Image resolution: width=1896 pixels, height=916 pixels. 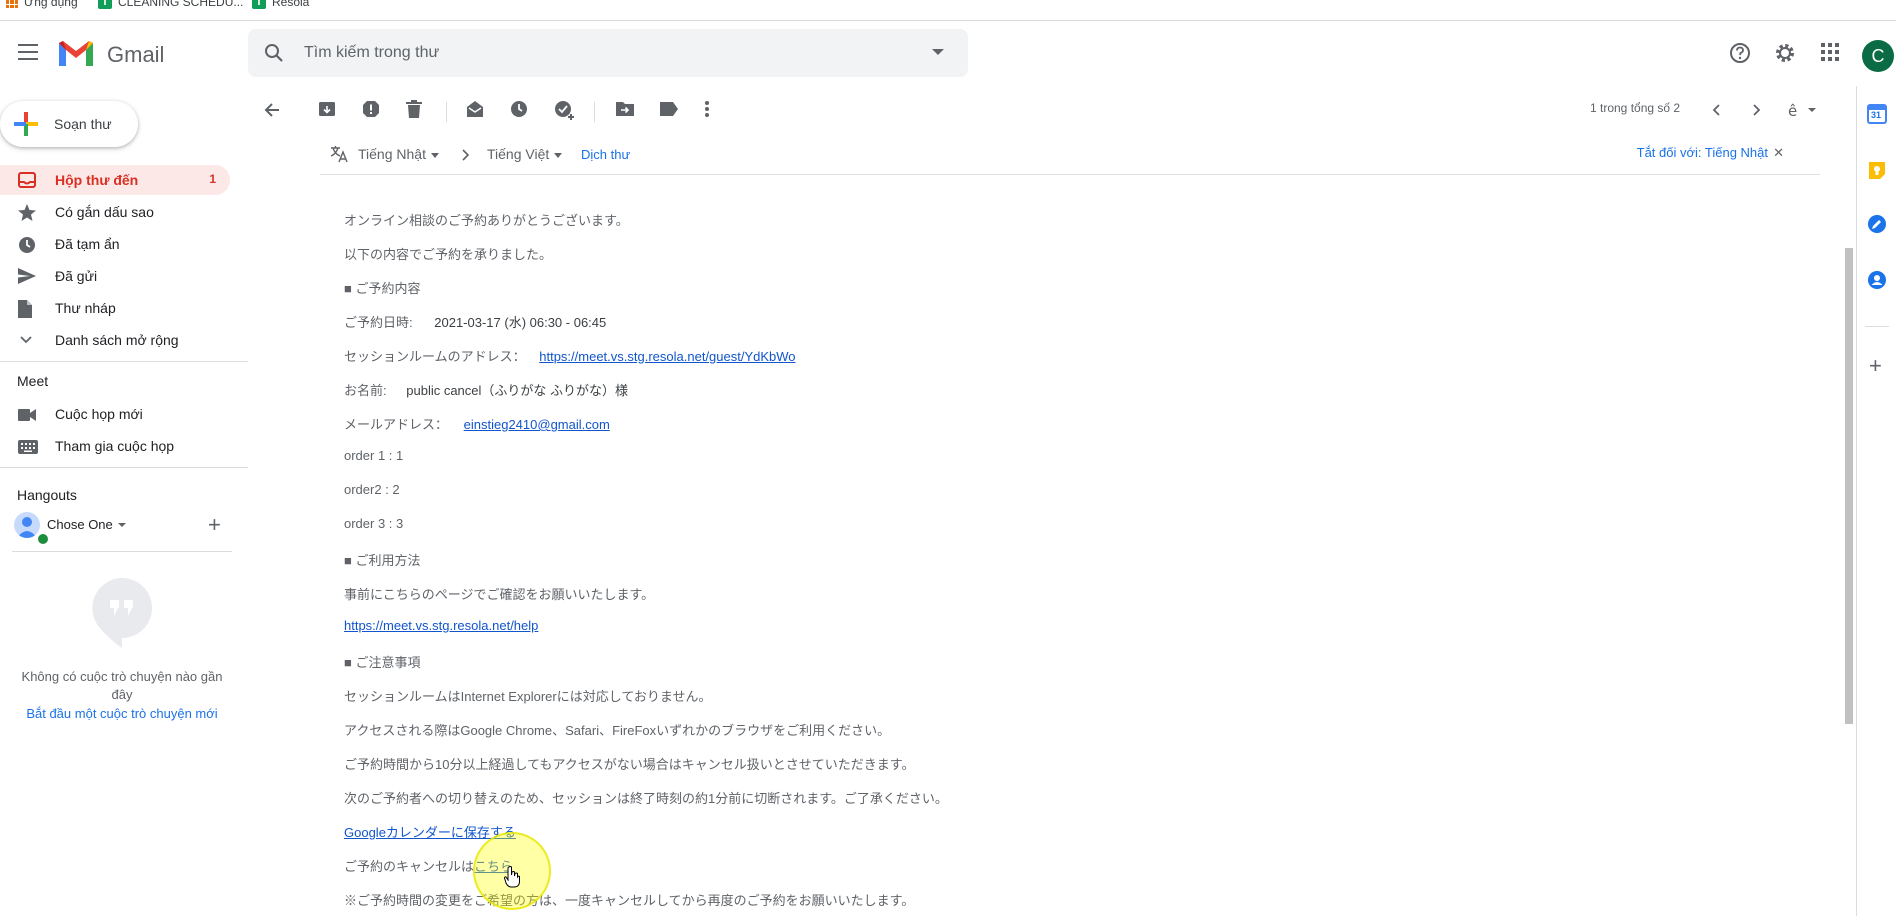 I want to click on online-status-icon, so click(x=43, y=539).